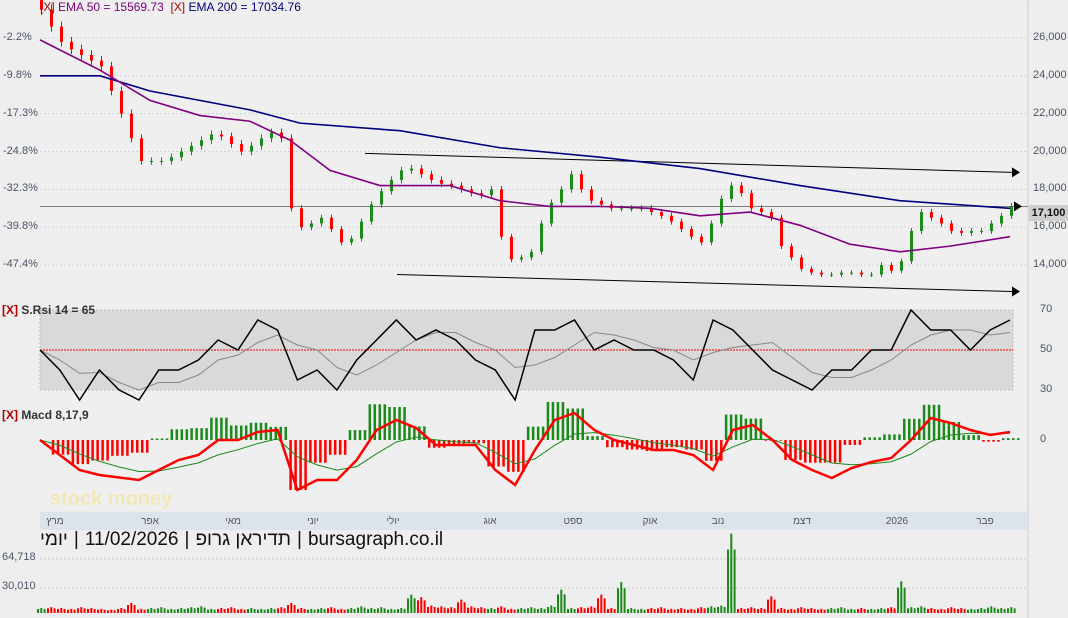 Image resolution: width=1068 pixels, height=618 pixels. Describe the element at coordinates (10, 415) in the screenshot. I see `remove-macd-button: [X]` at that location.